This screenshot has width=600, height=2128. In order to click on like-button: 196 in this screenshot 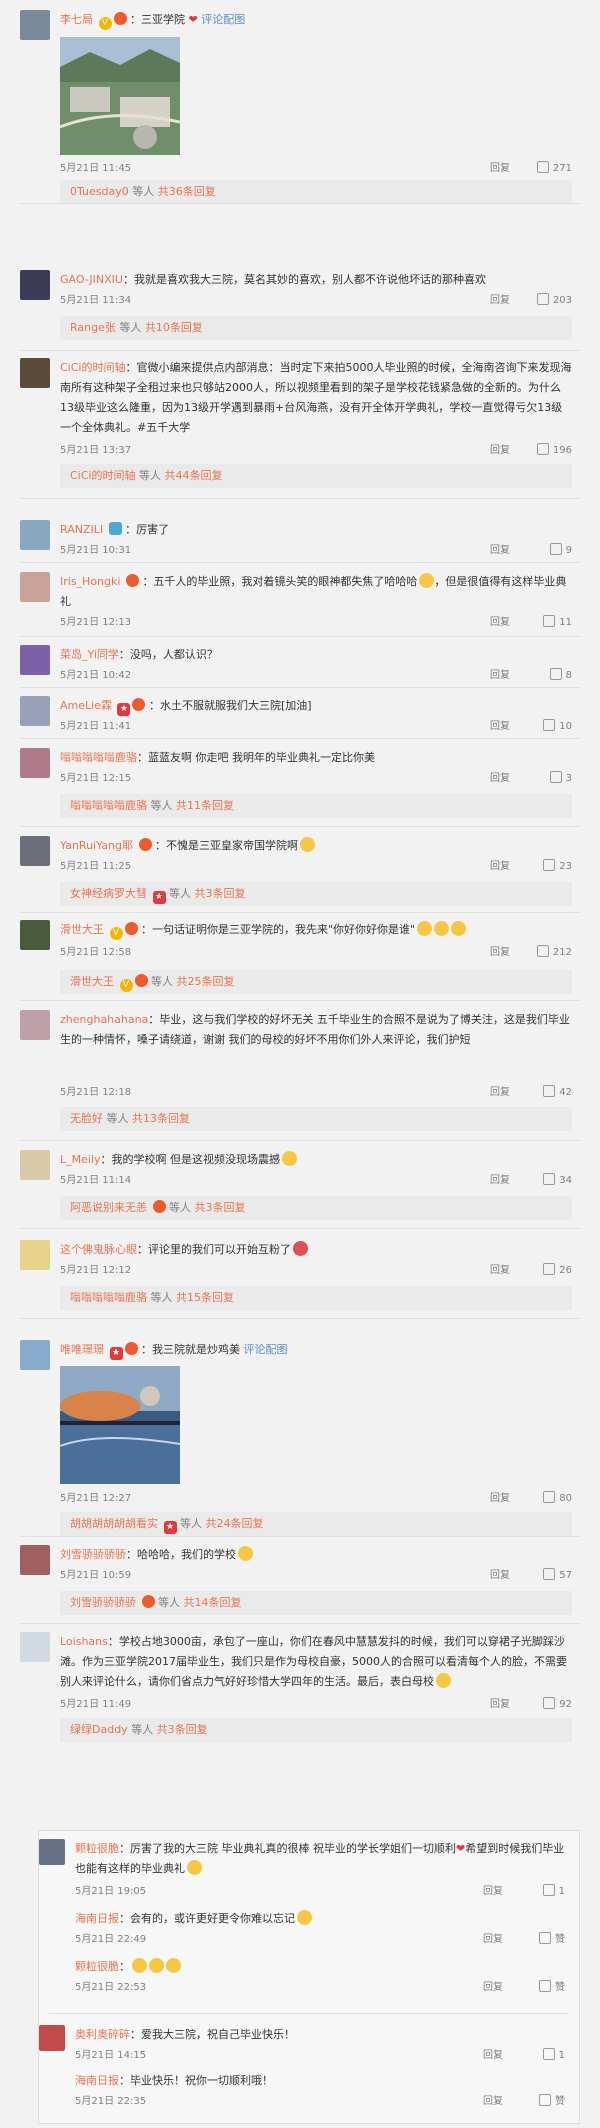, I will do `click(554, 451)`.